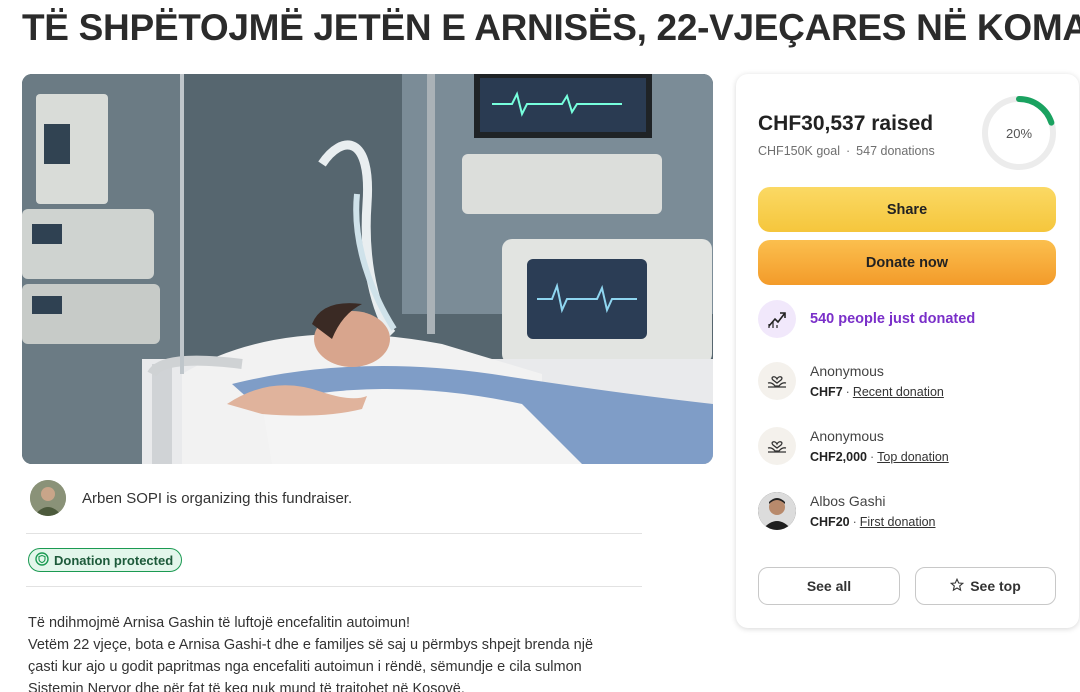 This screenshot has height=692, width=1080. I want to click on donor-meta: CHF7 · Recent donation, so click(877, 392).